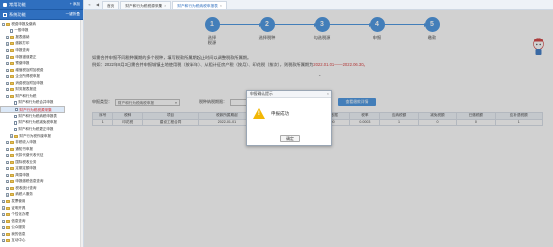 The image size is (553, 247). Describe the element at coordinates (289, 94) in the screenshot. I see `dialog-header: 申报确认提示 ×` at that location.